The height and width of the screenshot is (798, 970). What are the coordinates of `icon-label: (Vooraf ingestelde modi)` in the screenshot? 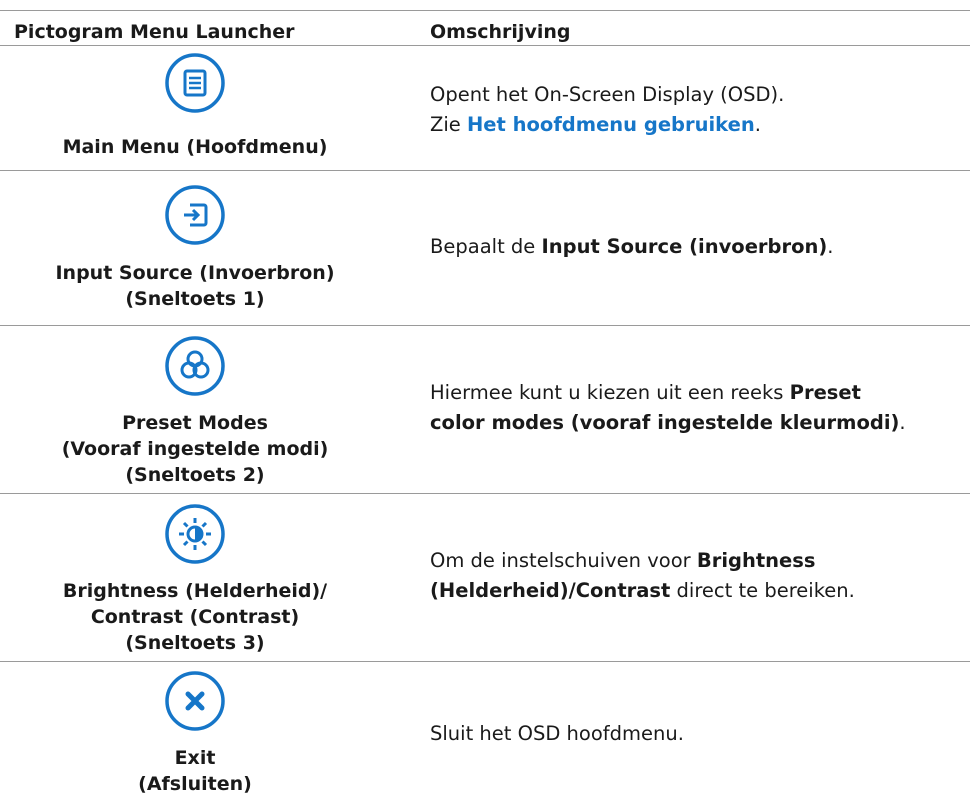 It's located at (195, 449).